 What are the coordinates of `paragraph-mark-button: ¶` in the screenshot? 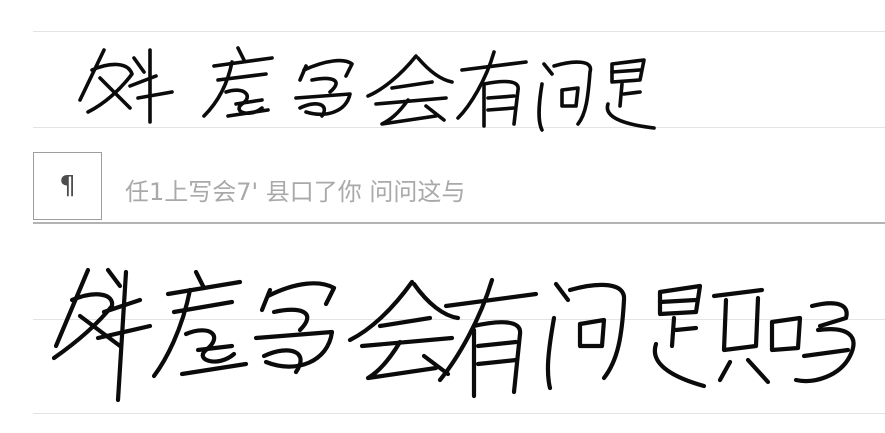 It's located at (67, 186).